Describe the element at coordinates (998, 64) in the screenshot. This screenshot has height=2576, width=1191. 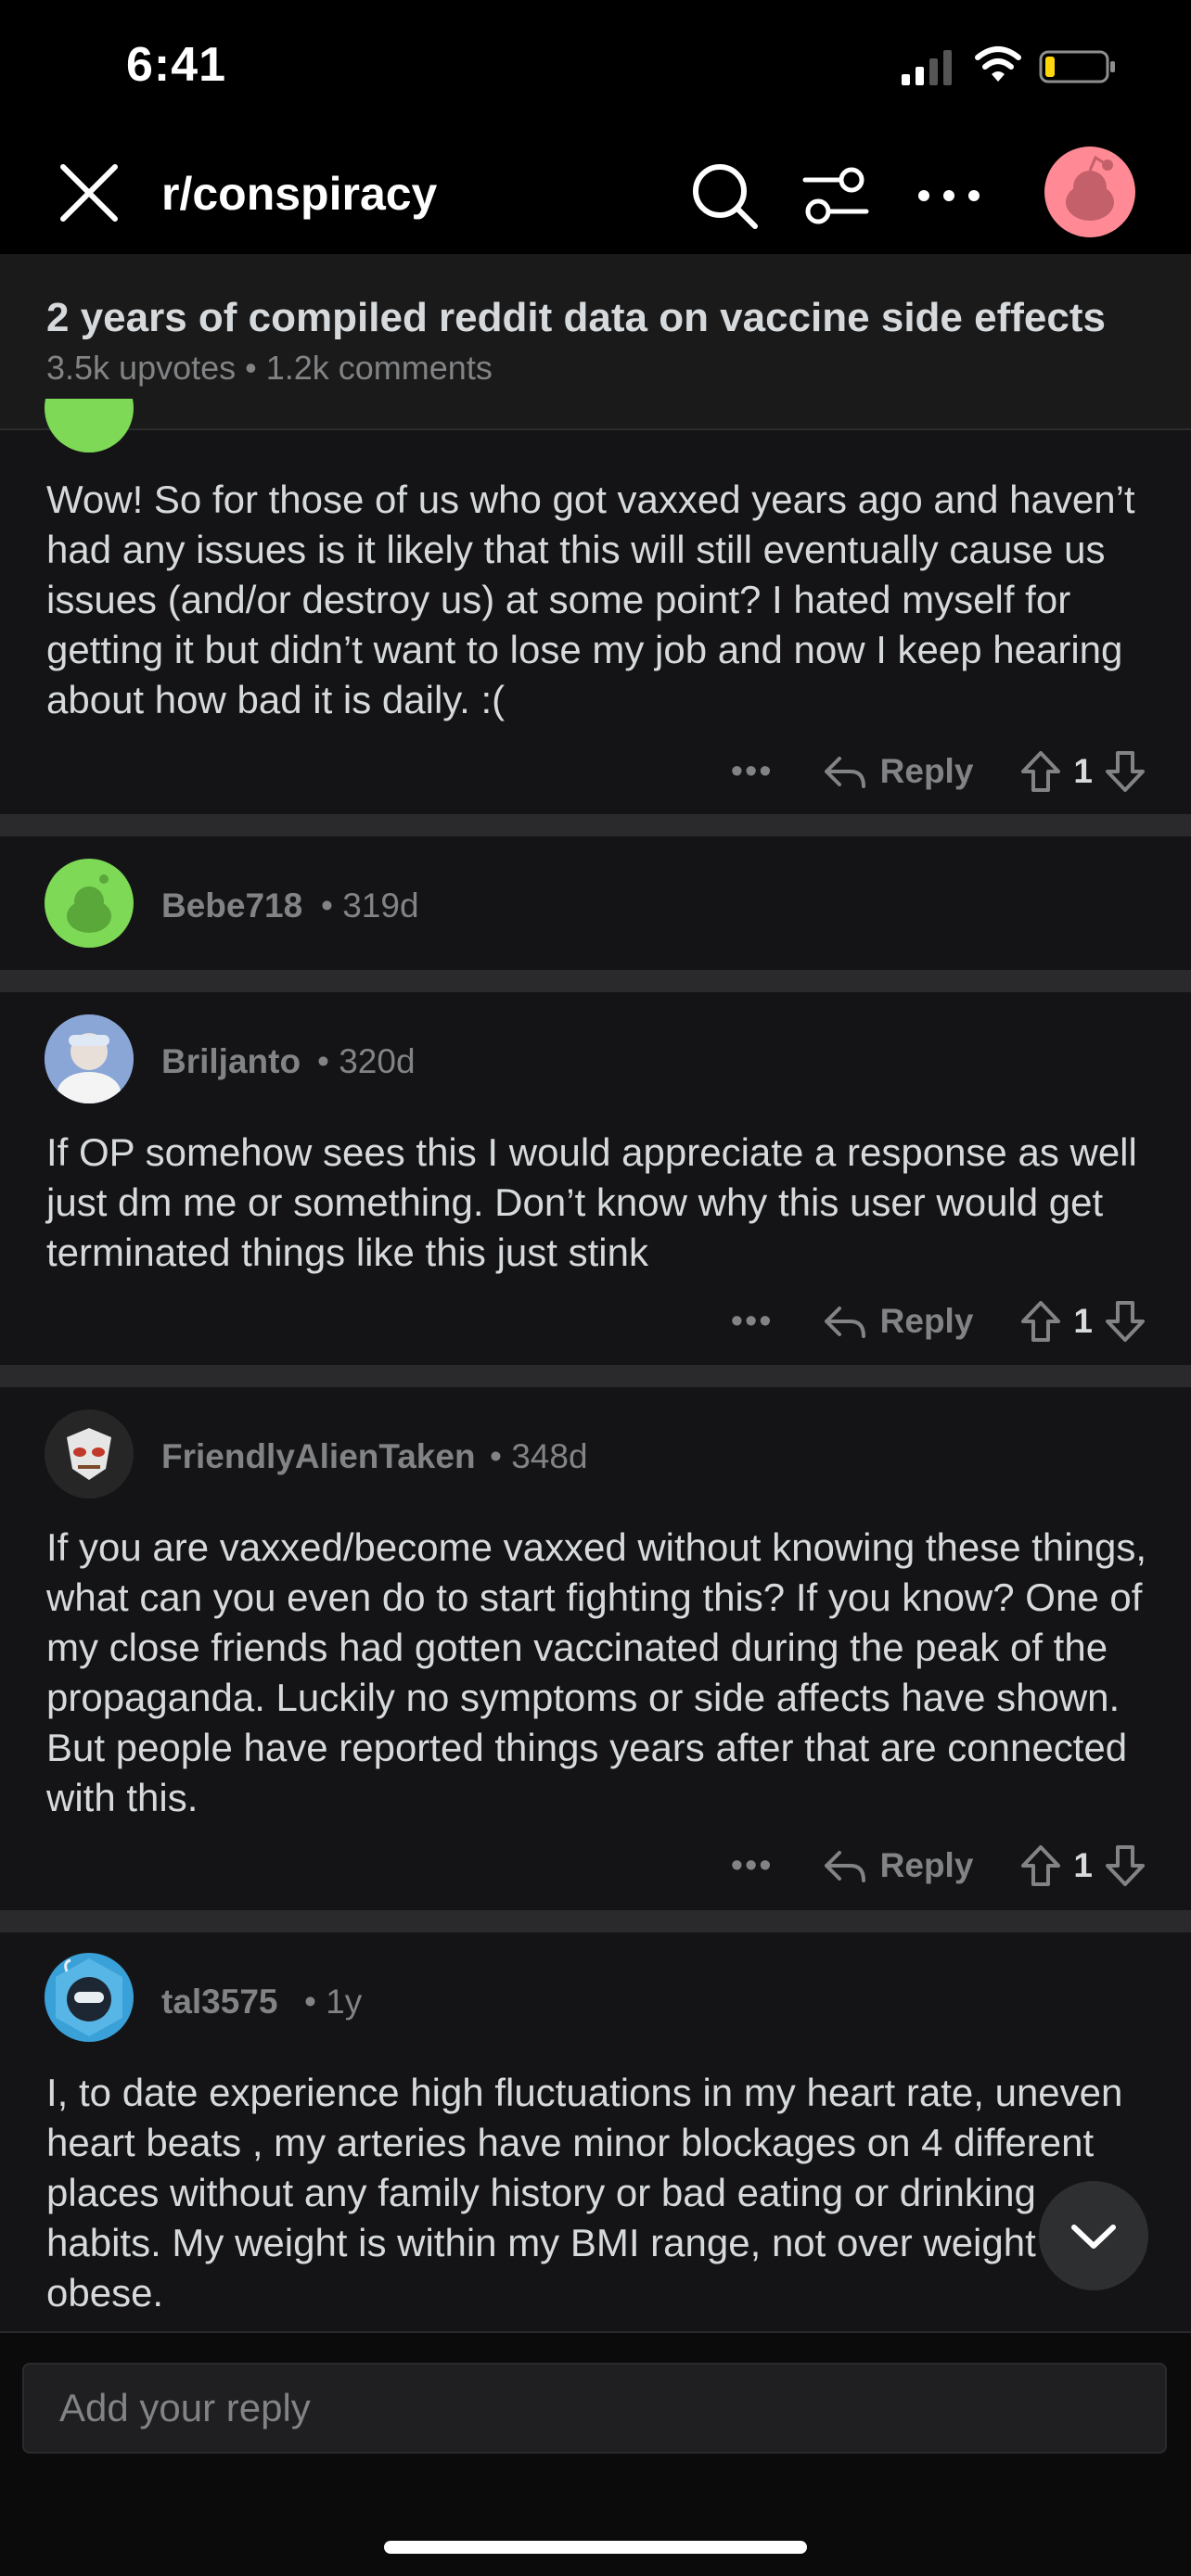
I see `wifi-icon` at that location.